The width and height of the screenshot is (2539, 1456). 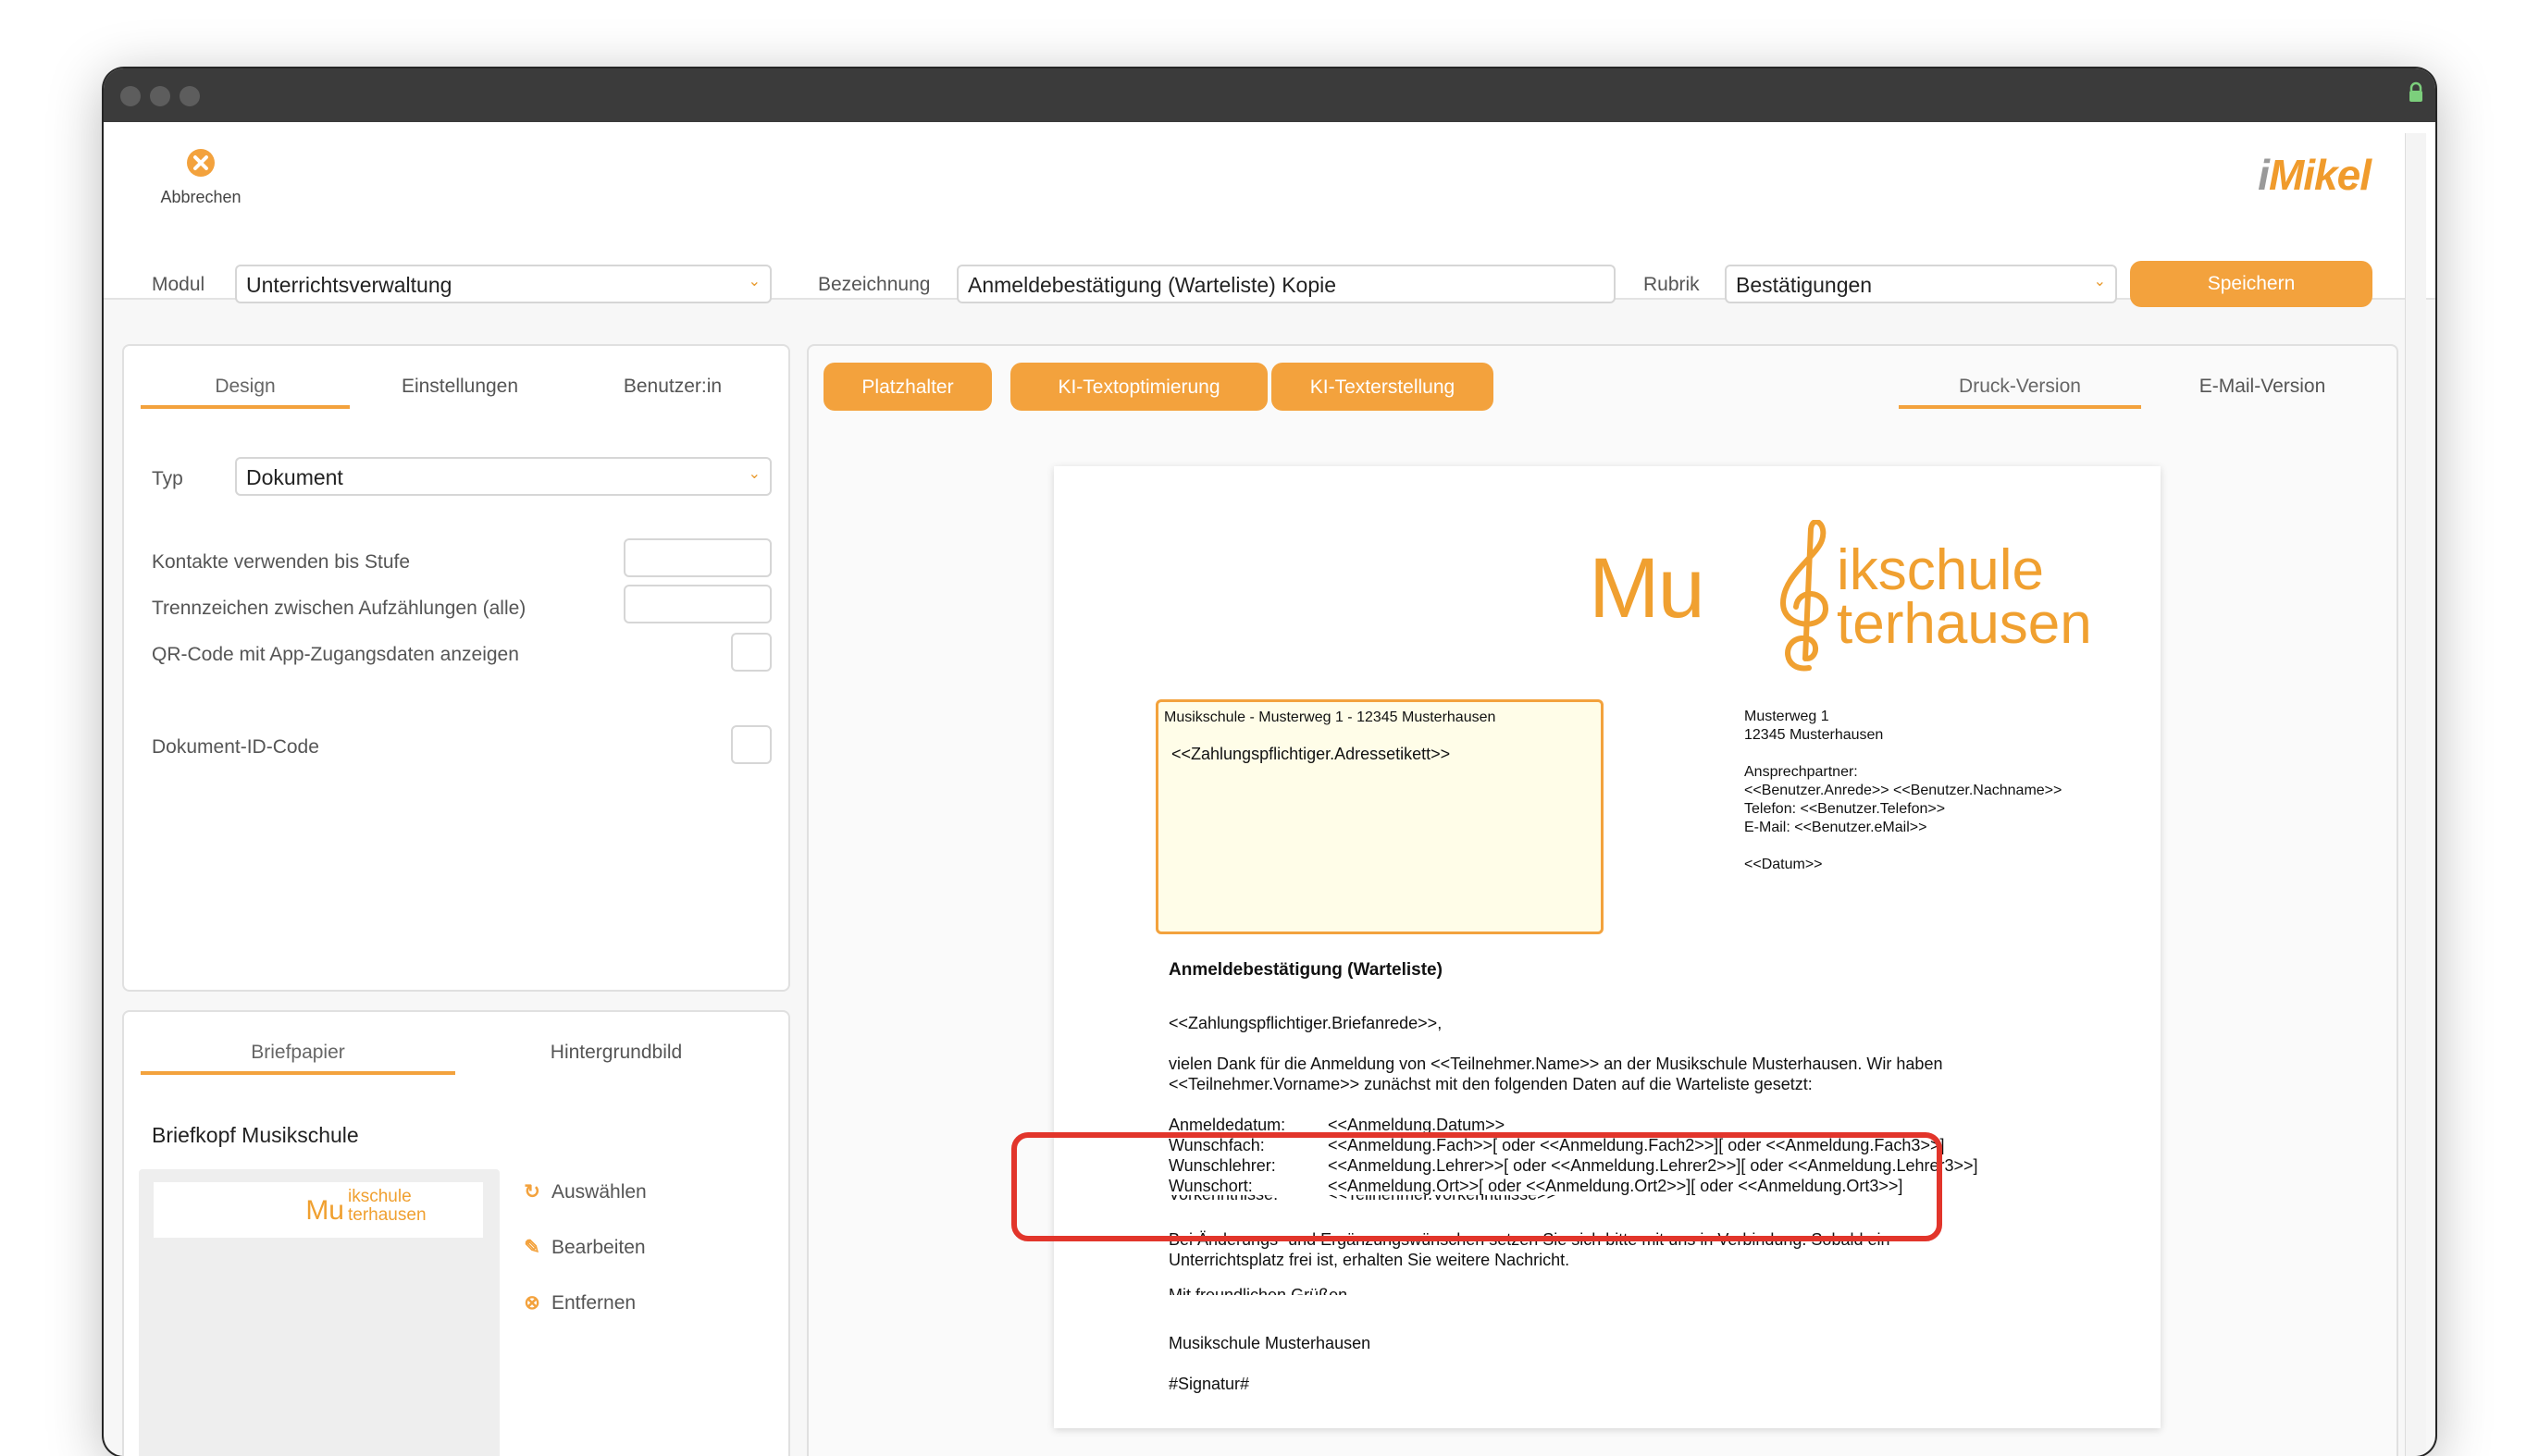 I want to click on ki-texterstellung-button: KI-Texterstellung, so click(x=1382, y=387).